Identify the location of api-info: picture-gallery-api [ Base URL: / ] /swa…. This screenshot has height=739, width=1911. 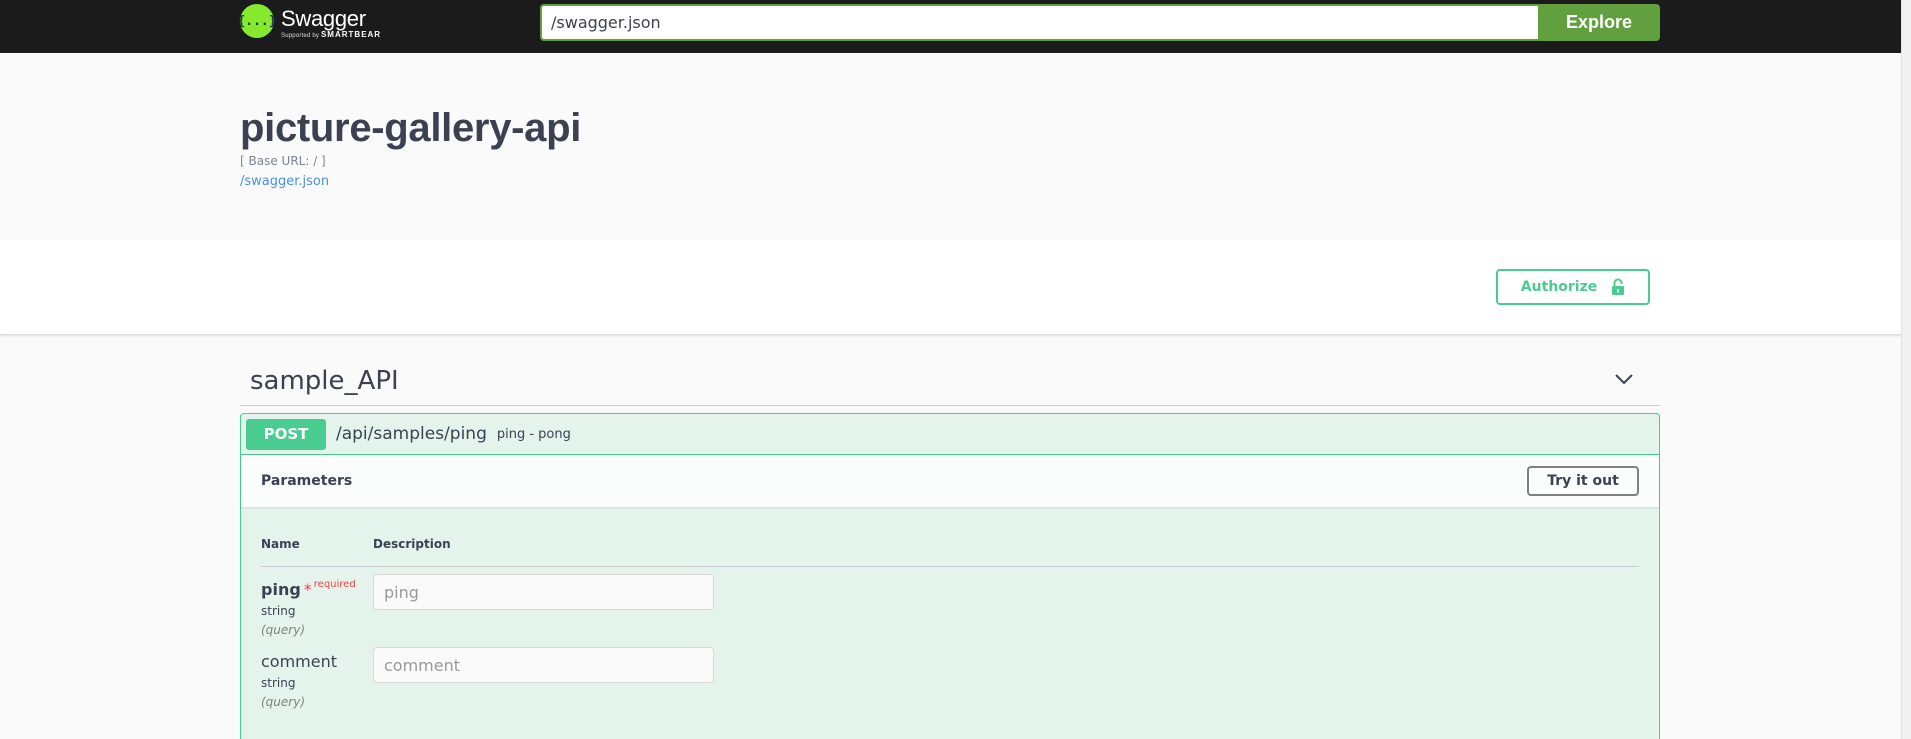
(410, 147).